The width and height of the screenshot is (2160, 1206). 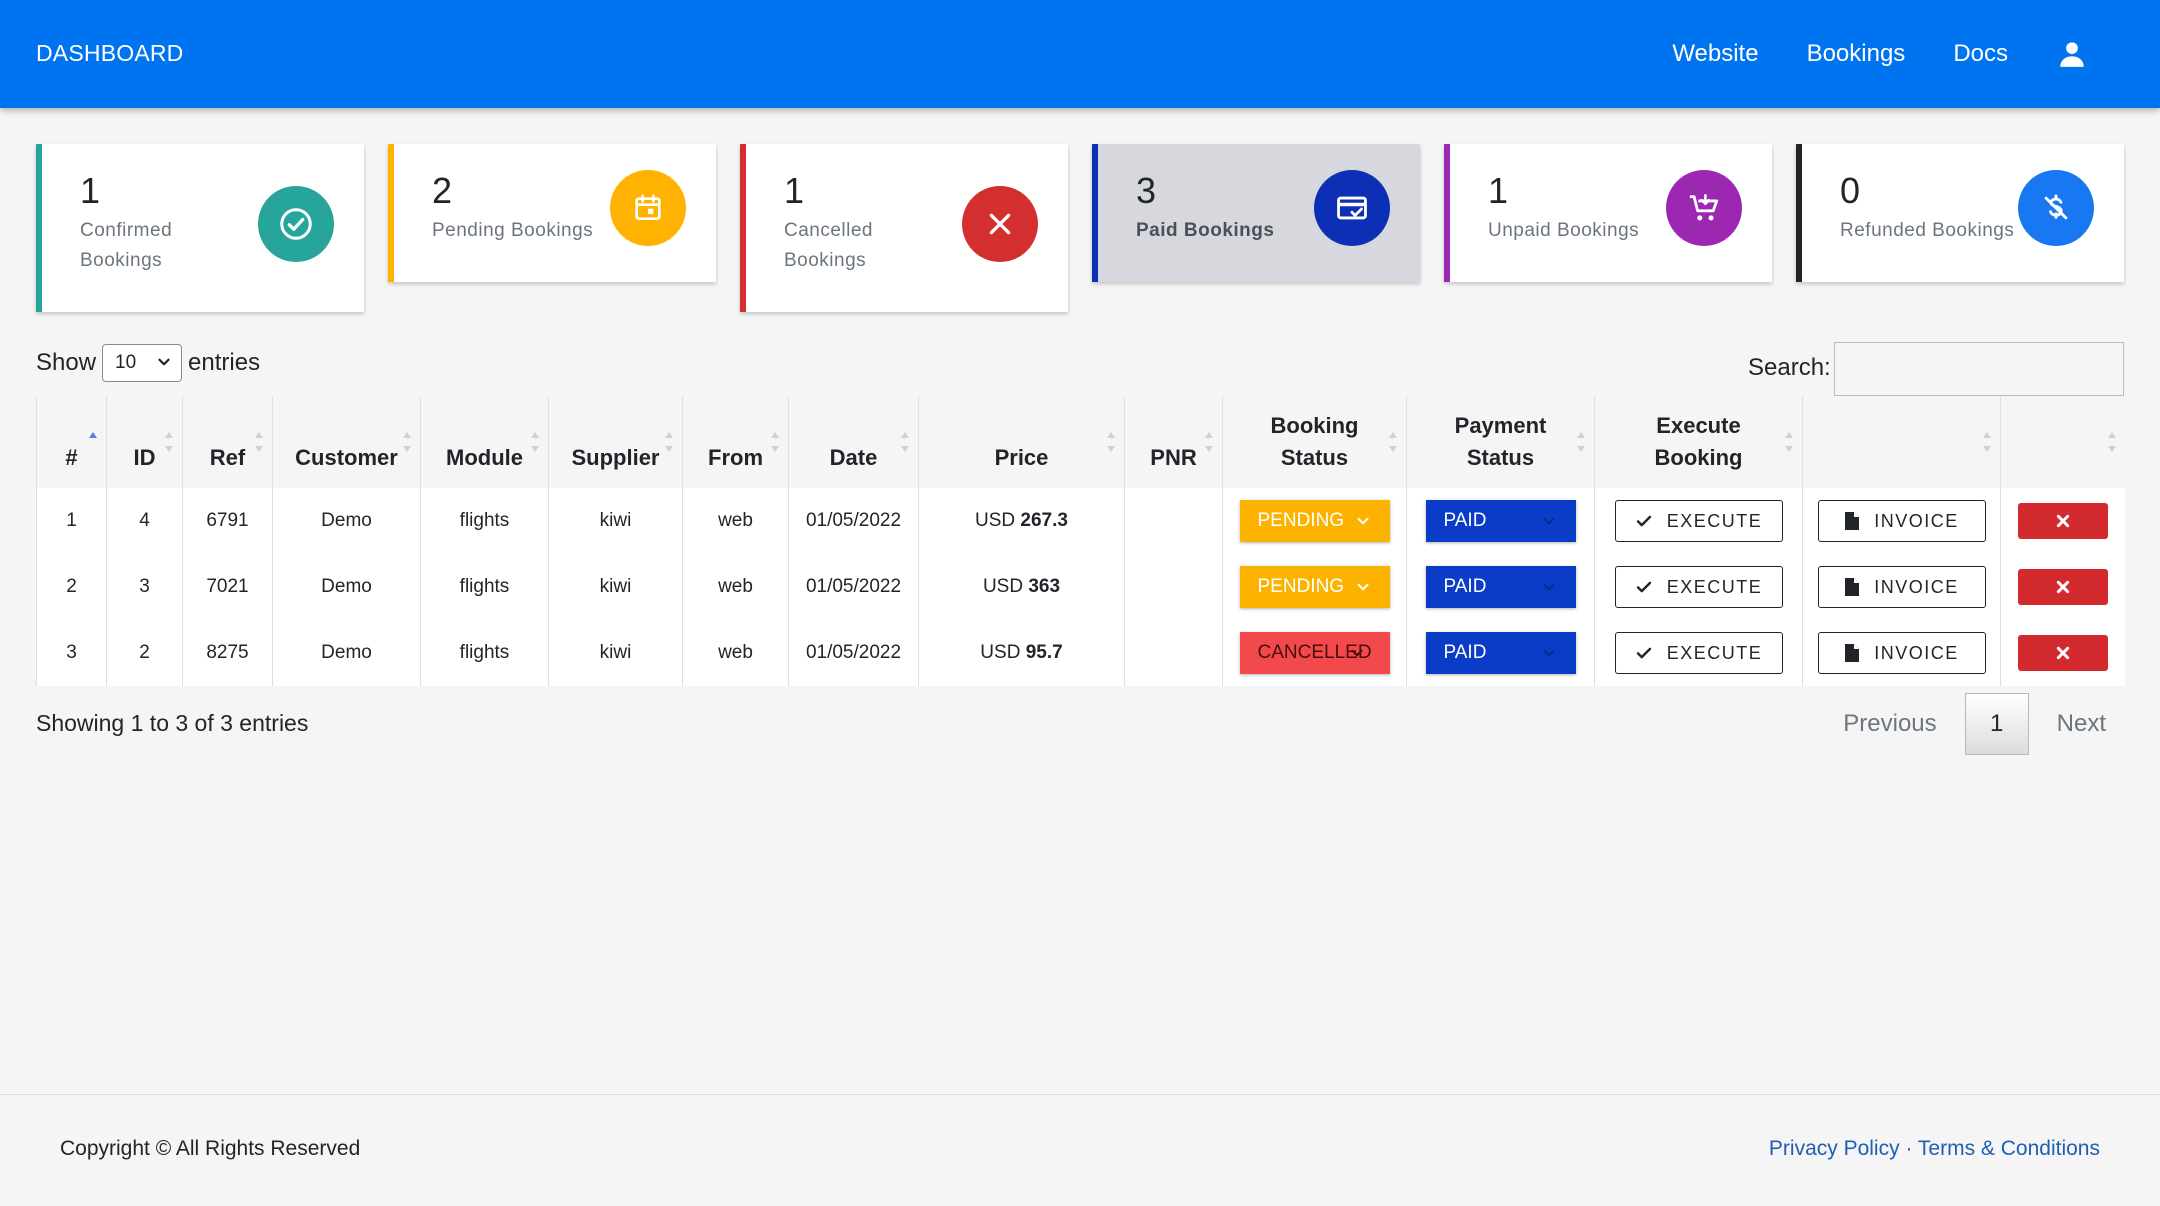 I want to click on page-button-current: 1, so click(x=1996, y=724).